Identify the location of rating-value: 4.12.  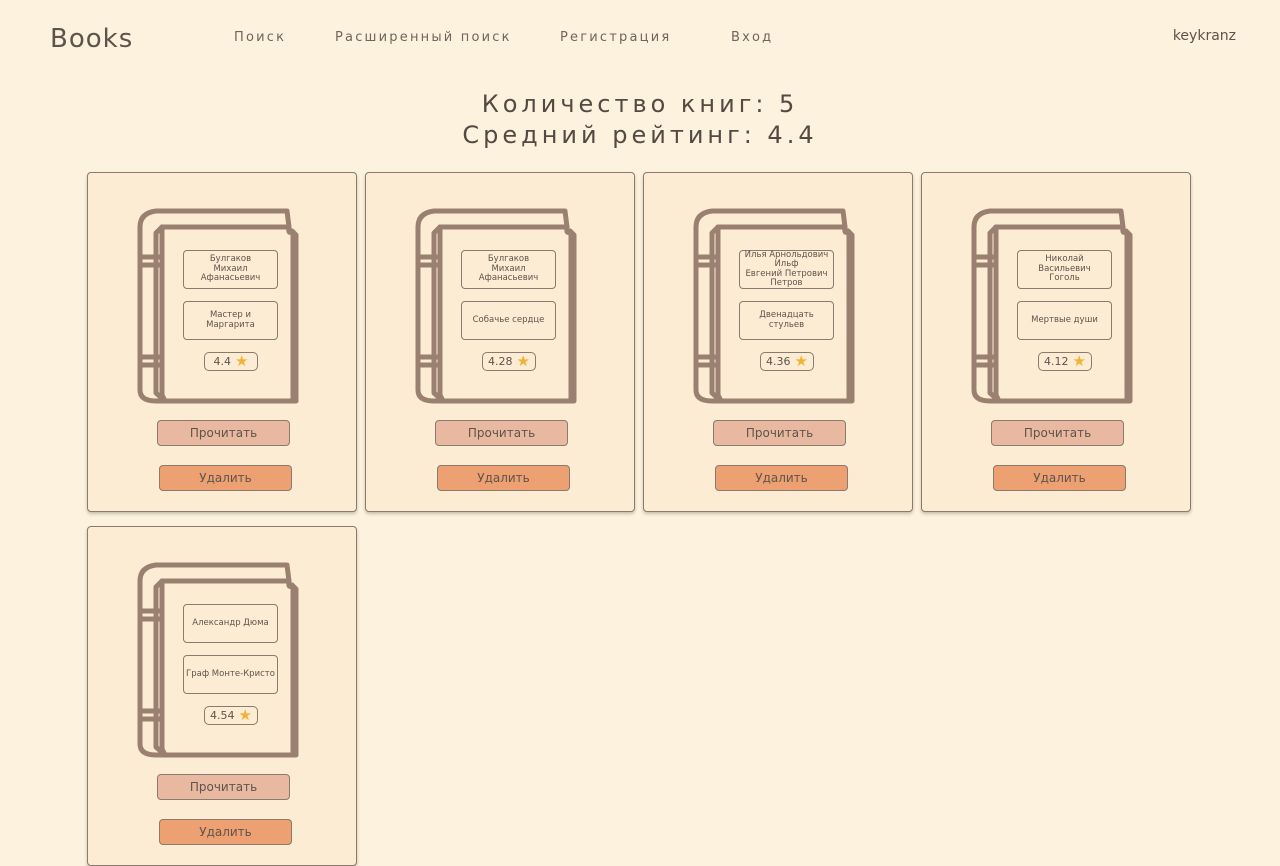
(1056, 361).